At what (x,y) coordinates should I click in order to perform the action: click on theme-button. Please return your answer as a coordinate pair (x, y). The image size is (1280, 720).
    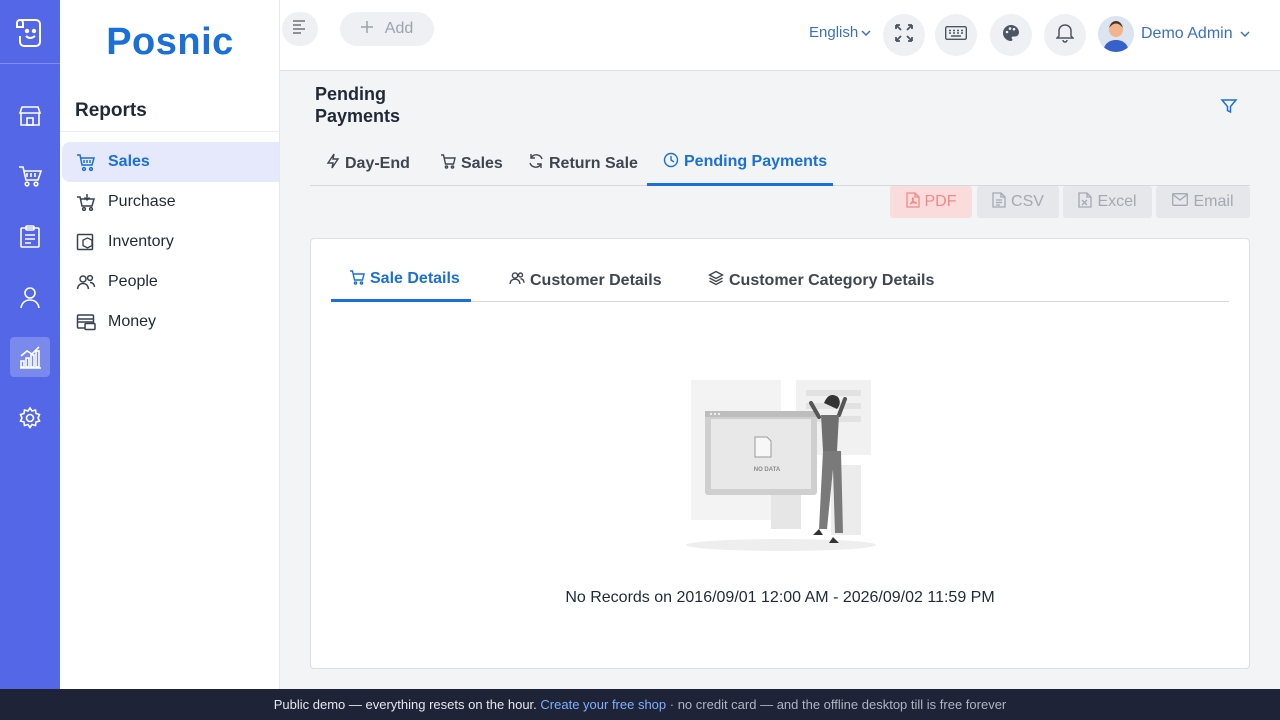
    Looking at the image, I should click on (1011, 35).